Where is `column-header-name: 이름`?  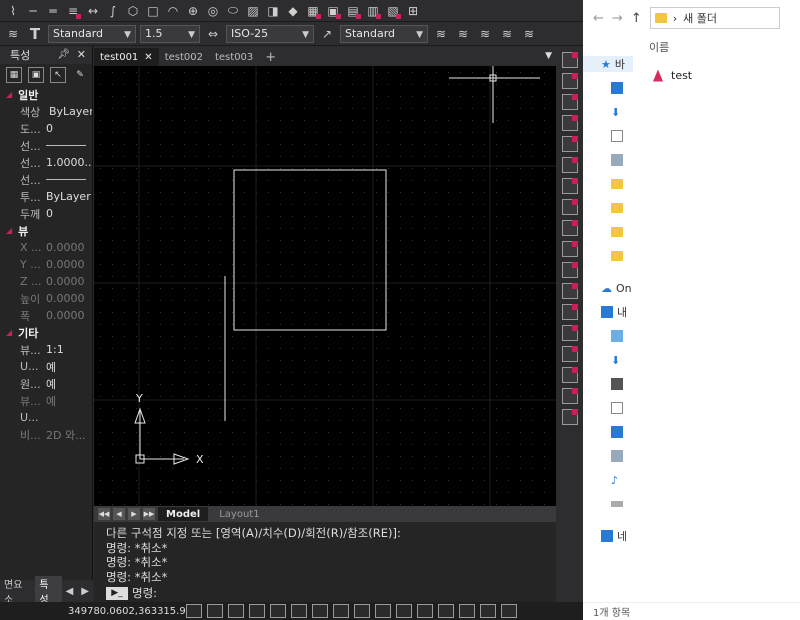
column-header-name: 이름 is located at coordinates (716, 45).